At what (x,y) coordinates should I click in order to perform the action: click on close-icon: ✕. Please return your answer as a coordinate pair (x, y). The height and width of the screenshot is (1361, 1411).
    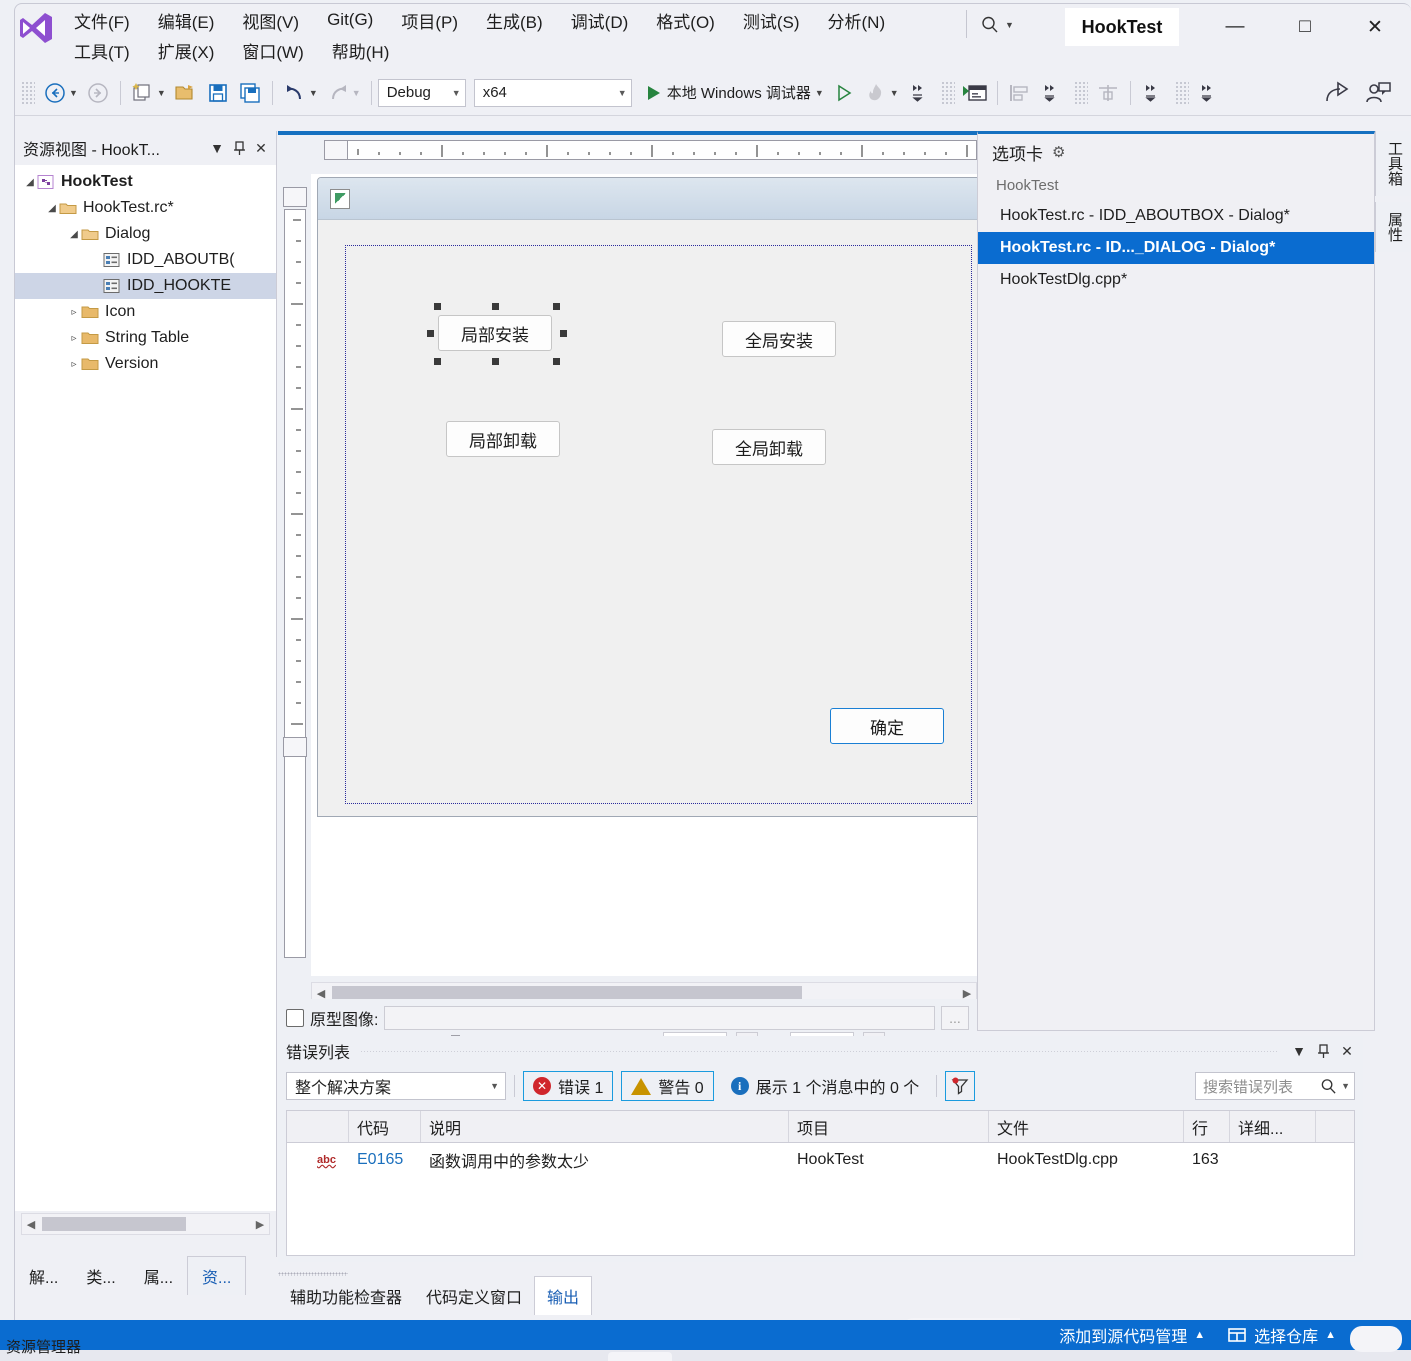
    Looking at the image, I should click on (261, 148).